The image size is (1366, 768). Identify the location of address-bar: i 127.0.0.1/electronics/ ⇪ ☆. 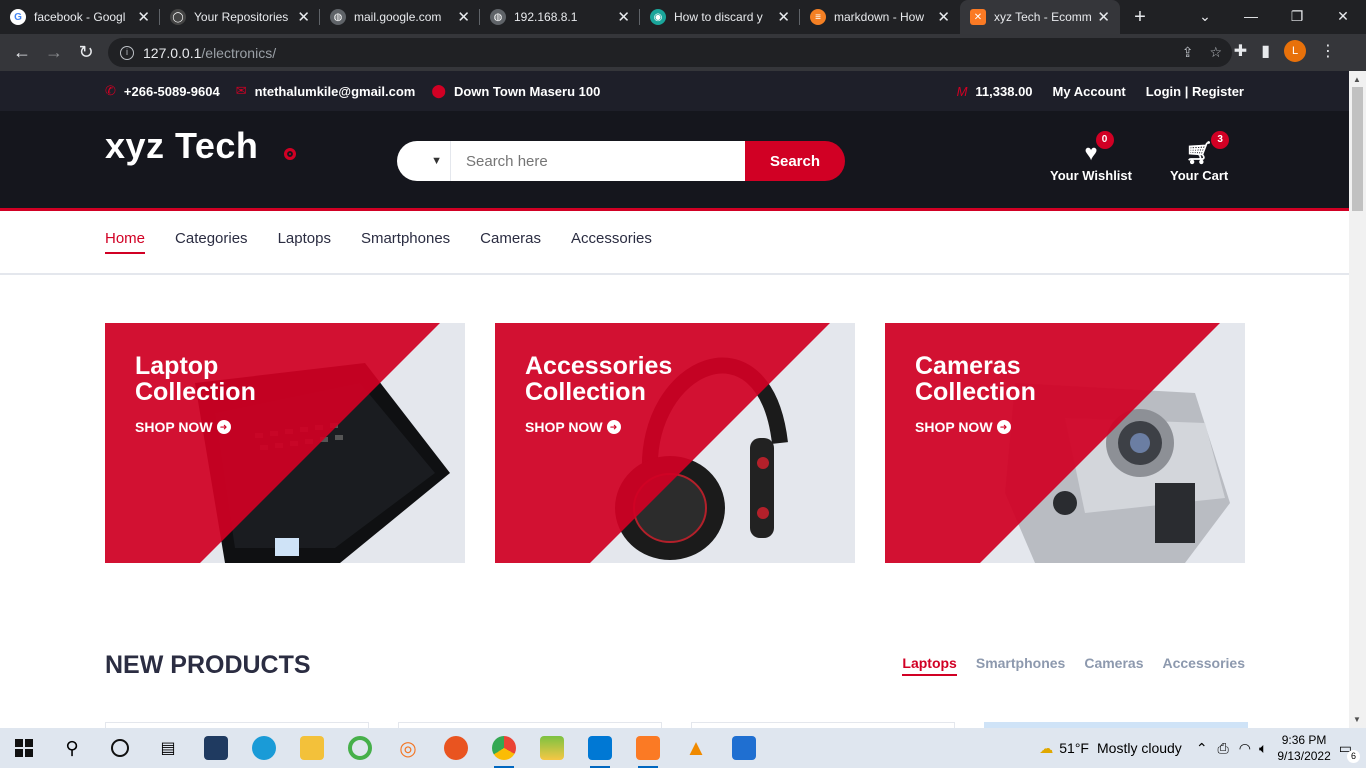
(670, 52).